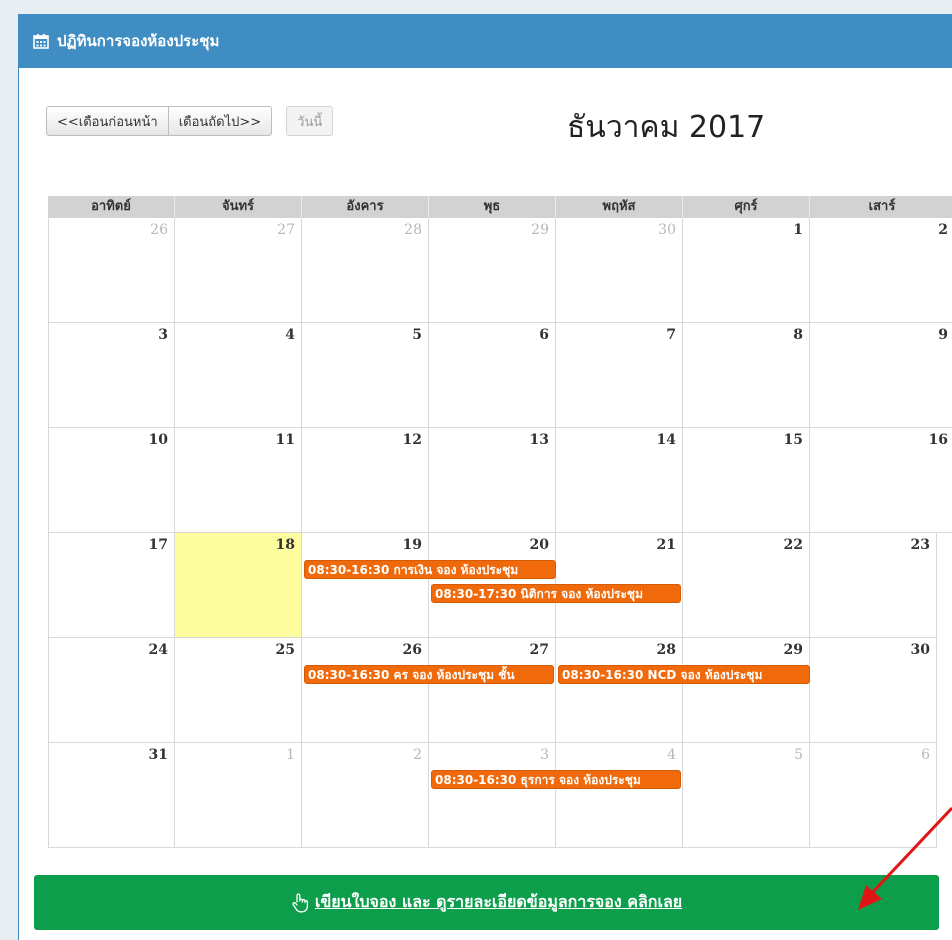  What do you see at coordinates (882, 206) in the screenshot?
I see `weekday-header: เสาร์` at bounding box center [882, 206].